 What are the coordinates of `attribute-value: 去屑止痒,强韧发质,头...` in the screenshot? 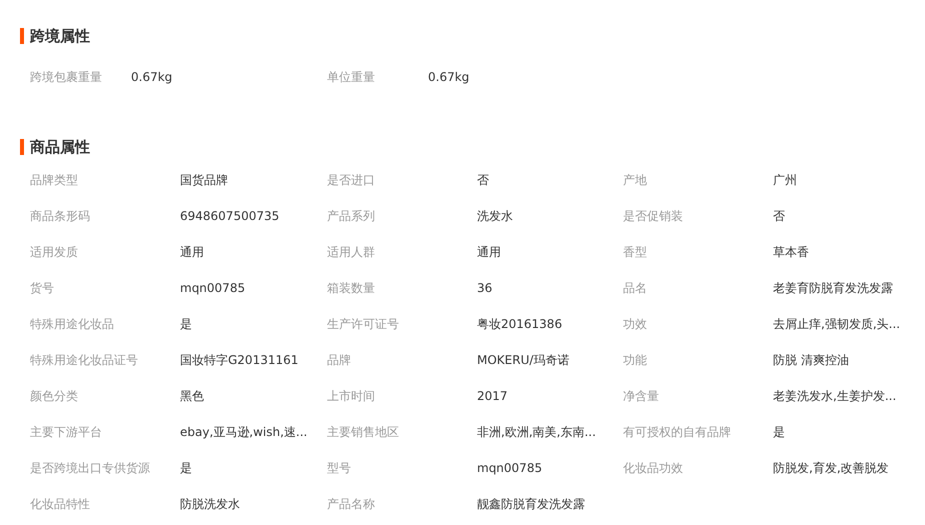 It's located at (837, 324).